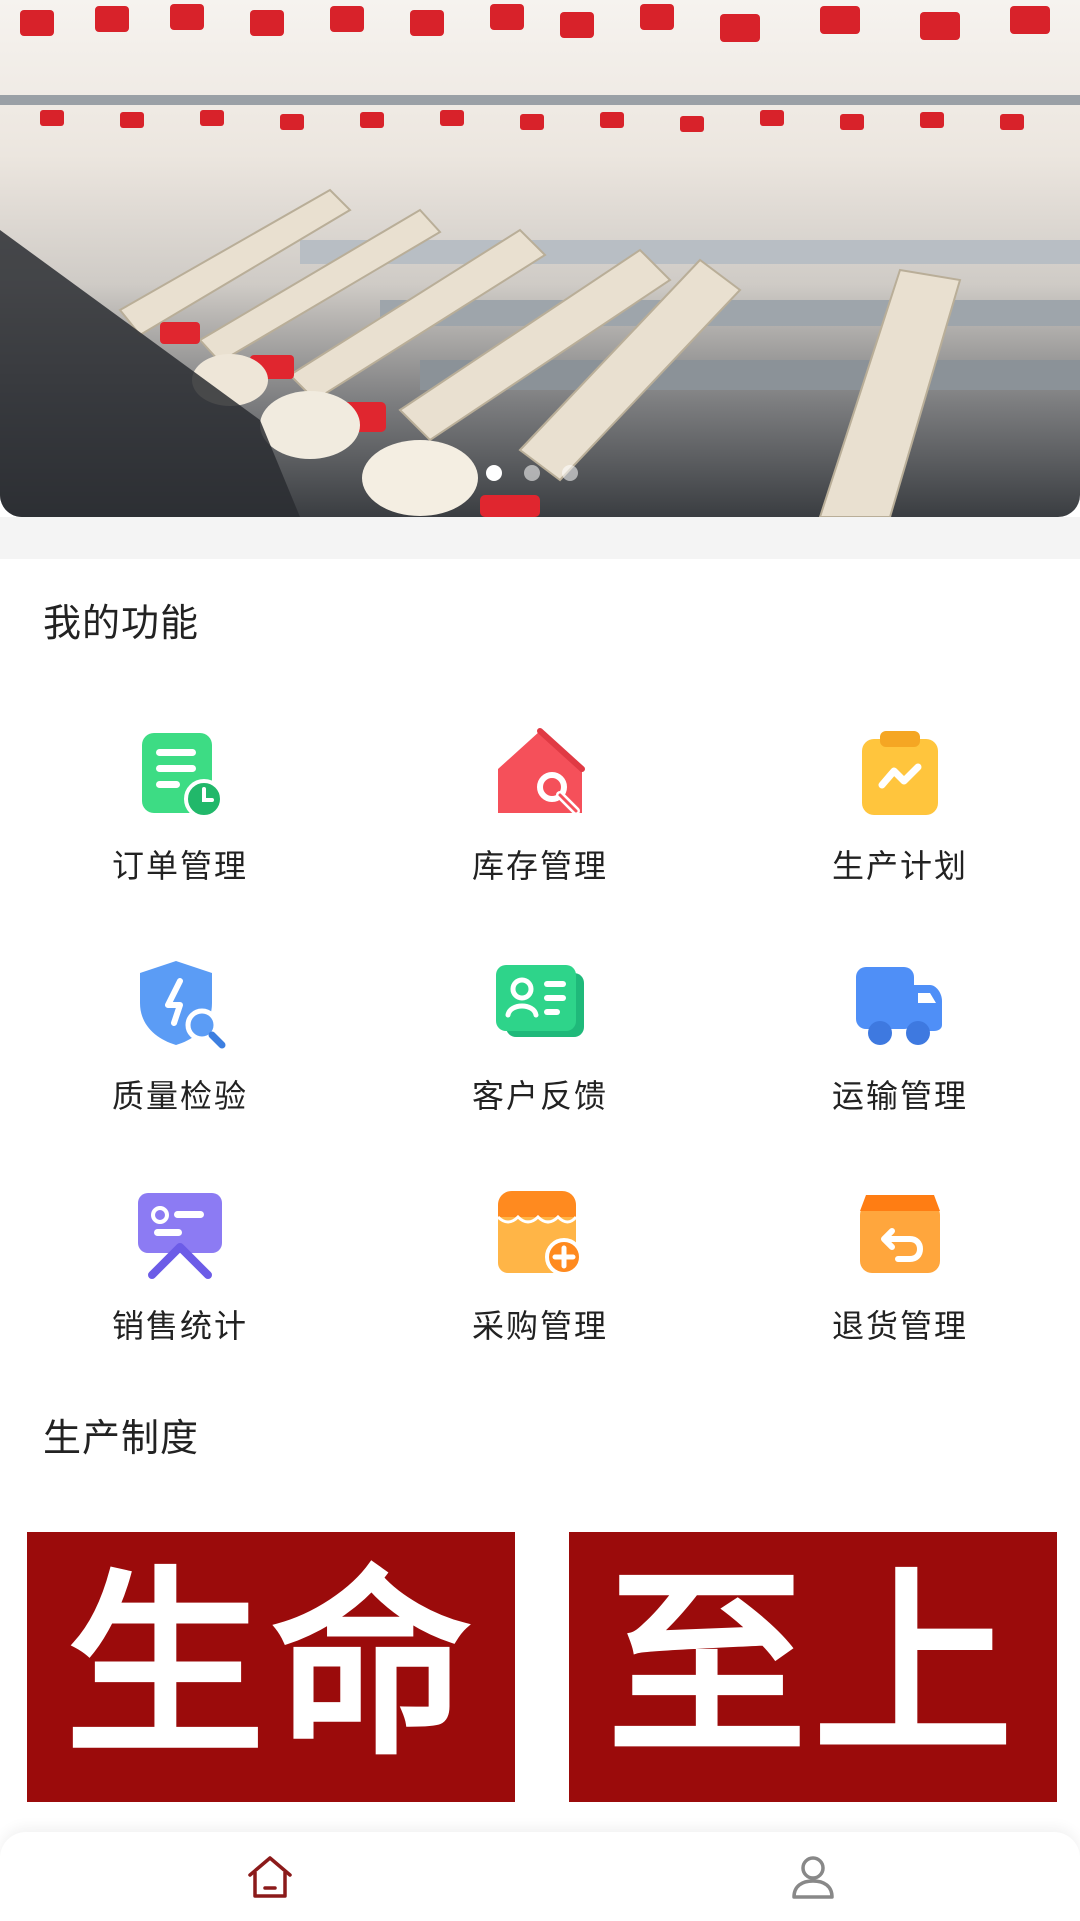 The image size is (1080, 1921). I want to click on rules-section-title: 生产制度, so click(121, 1438).